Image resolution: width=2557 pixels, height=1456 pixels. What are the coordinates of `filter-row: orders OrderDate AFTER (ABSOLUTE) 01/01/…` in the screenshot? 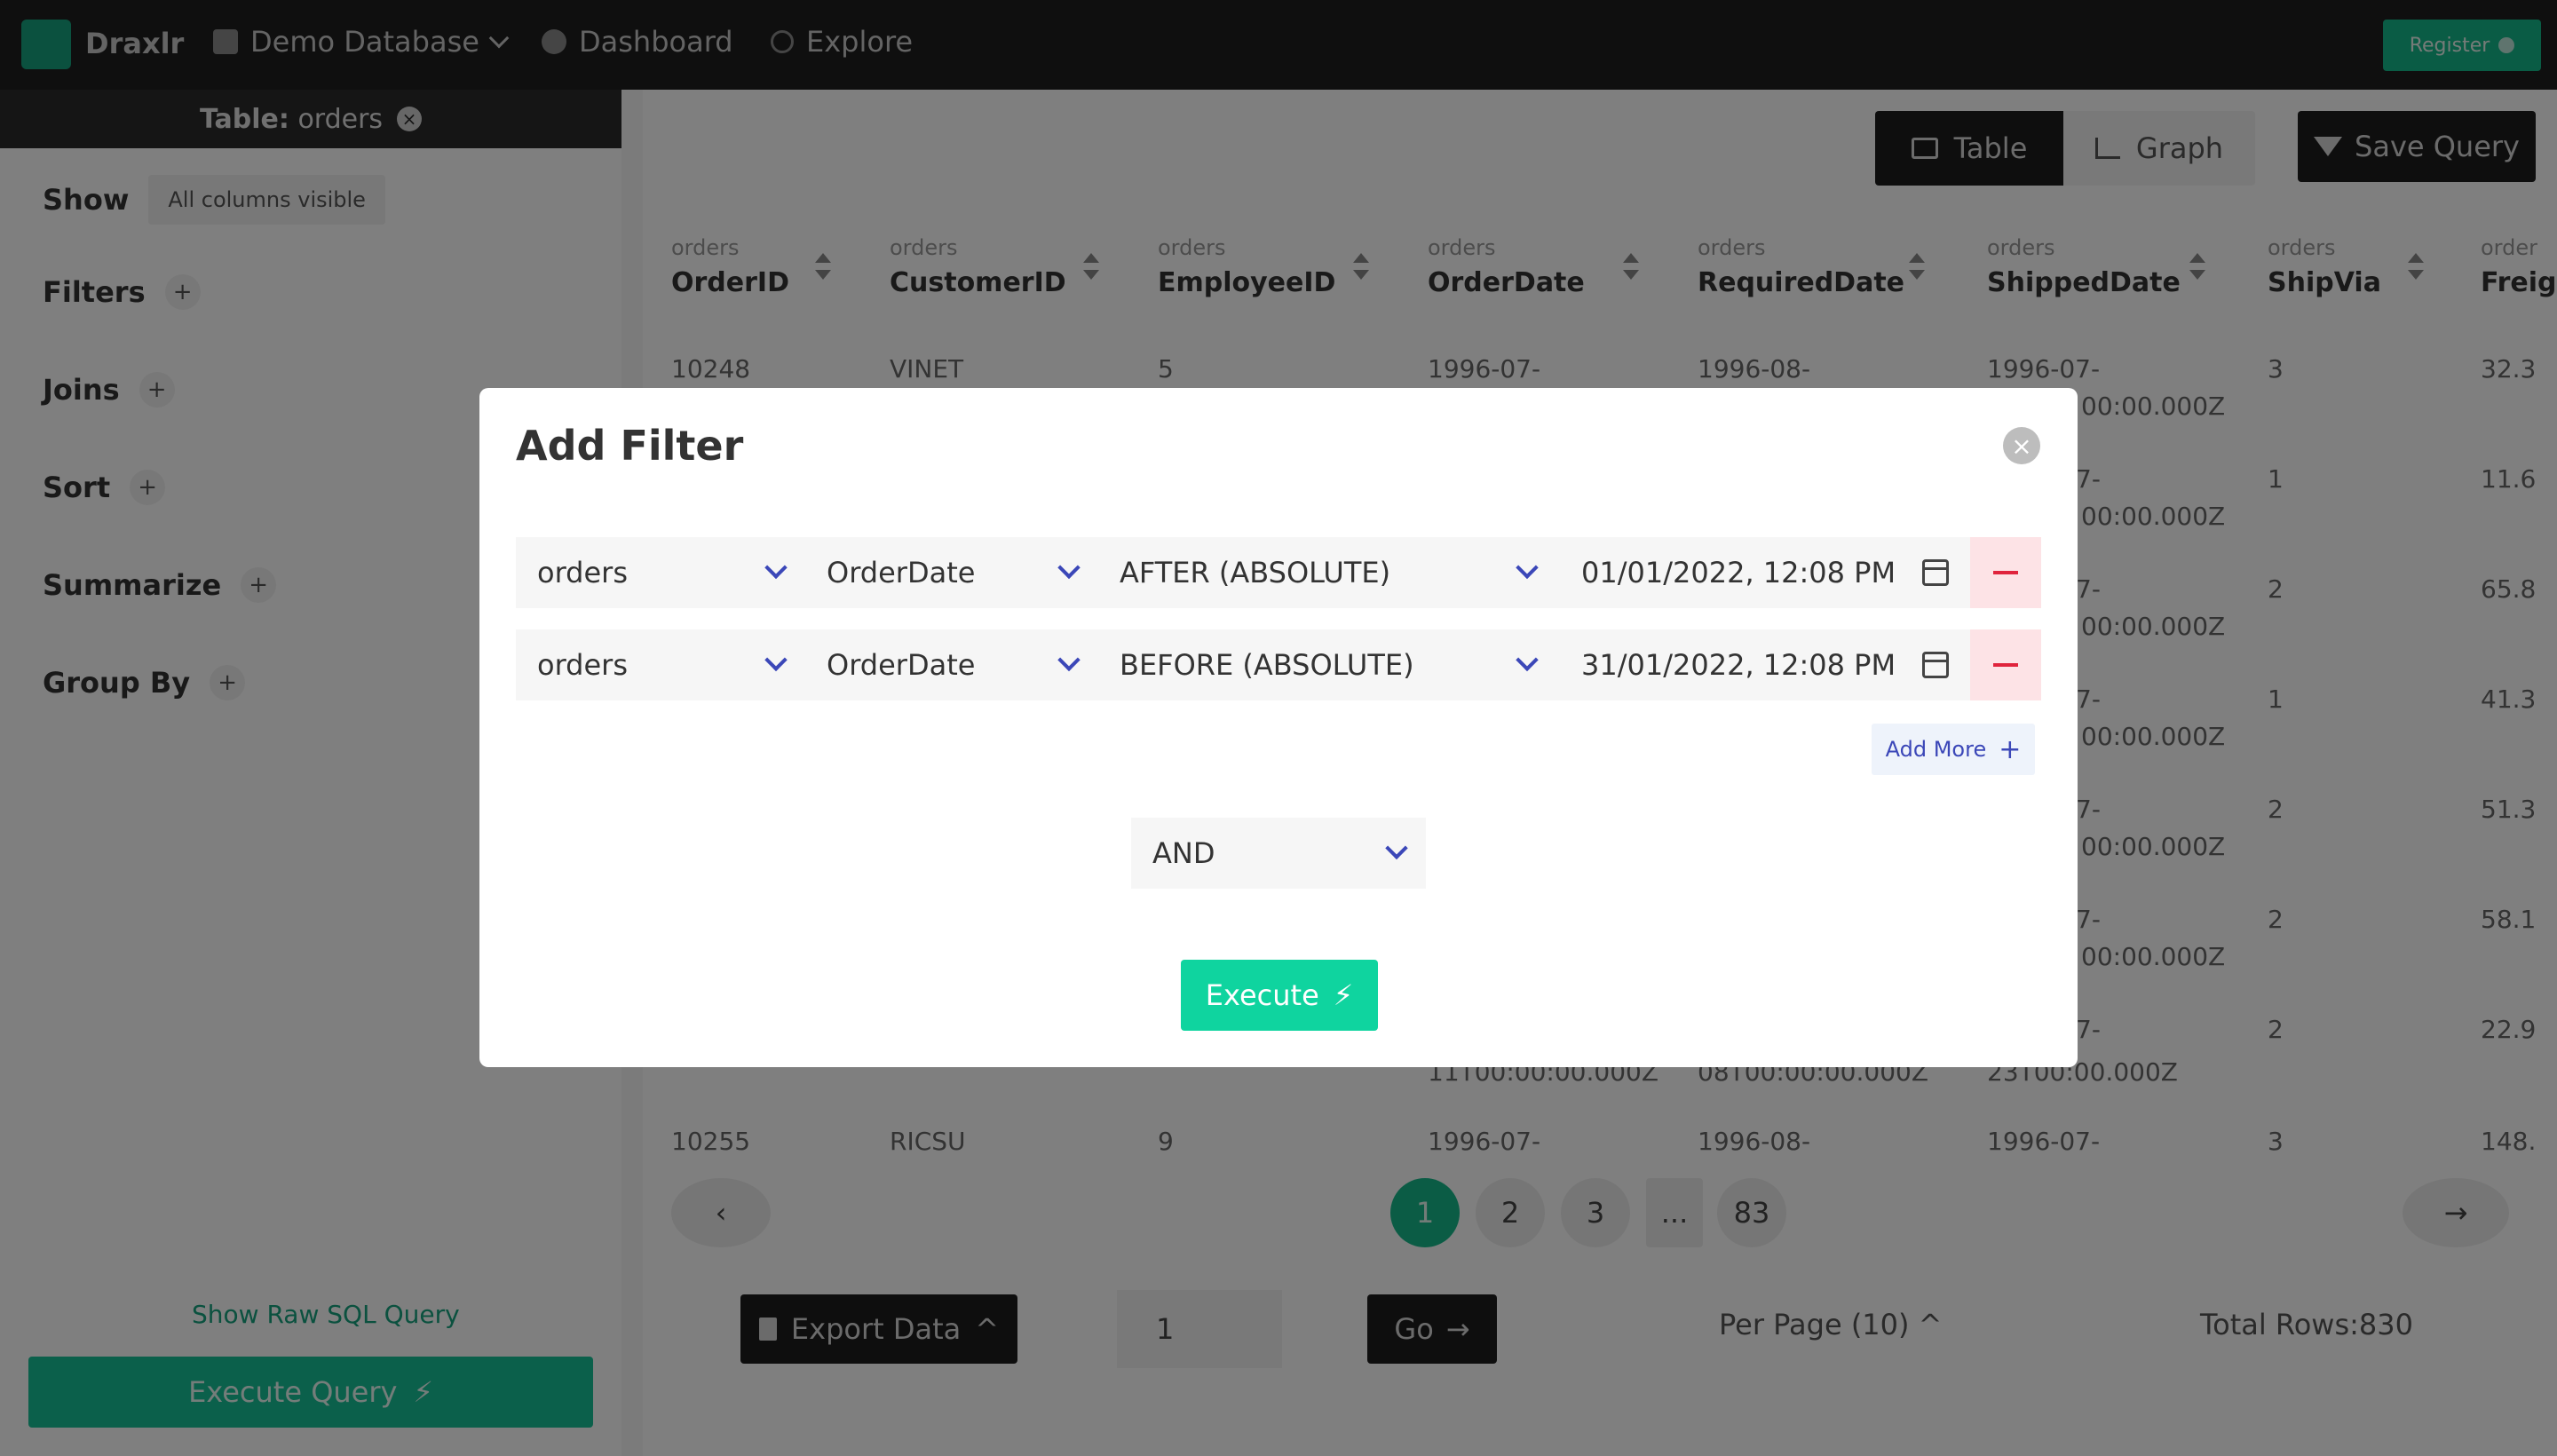 It's located at (1278, 572).